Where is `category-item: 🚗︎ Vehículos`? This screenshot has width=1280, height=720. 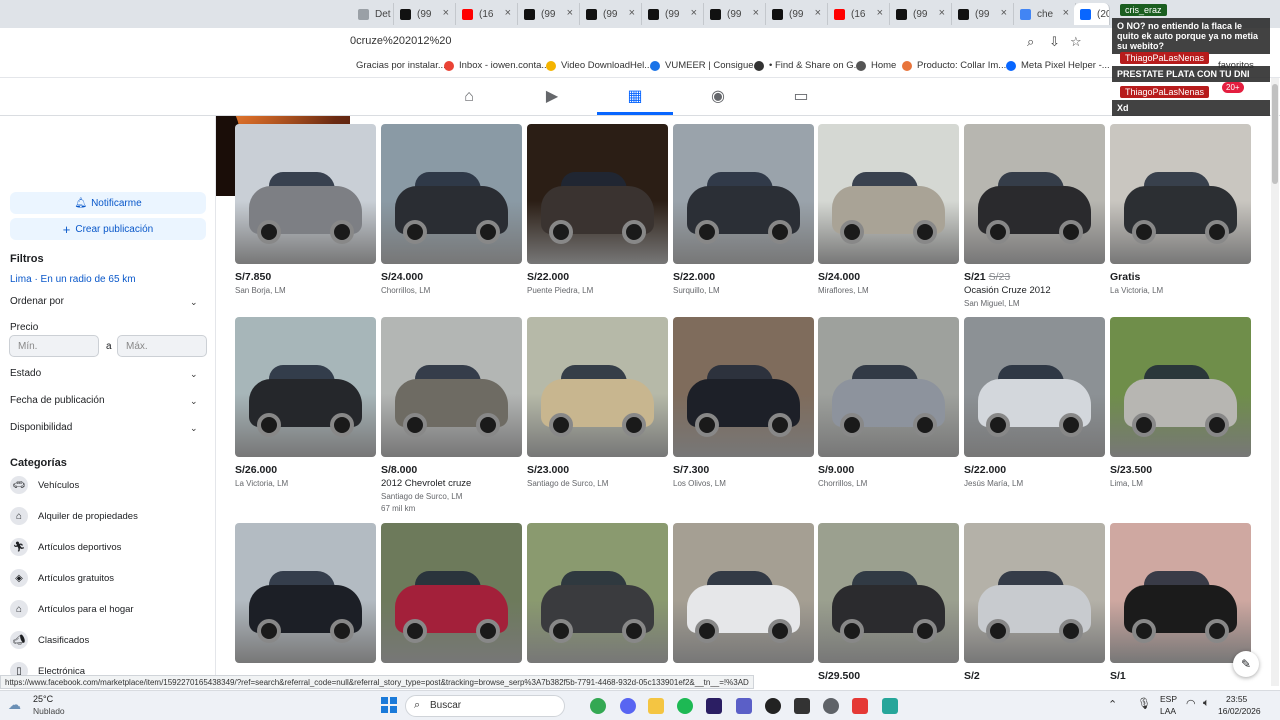
category-item: 🚗︎ Vehículos is located at coordinates (44, 485).